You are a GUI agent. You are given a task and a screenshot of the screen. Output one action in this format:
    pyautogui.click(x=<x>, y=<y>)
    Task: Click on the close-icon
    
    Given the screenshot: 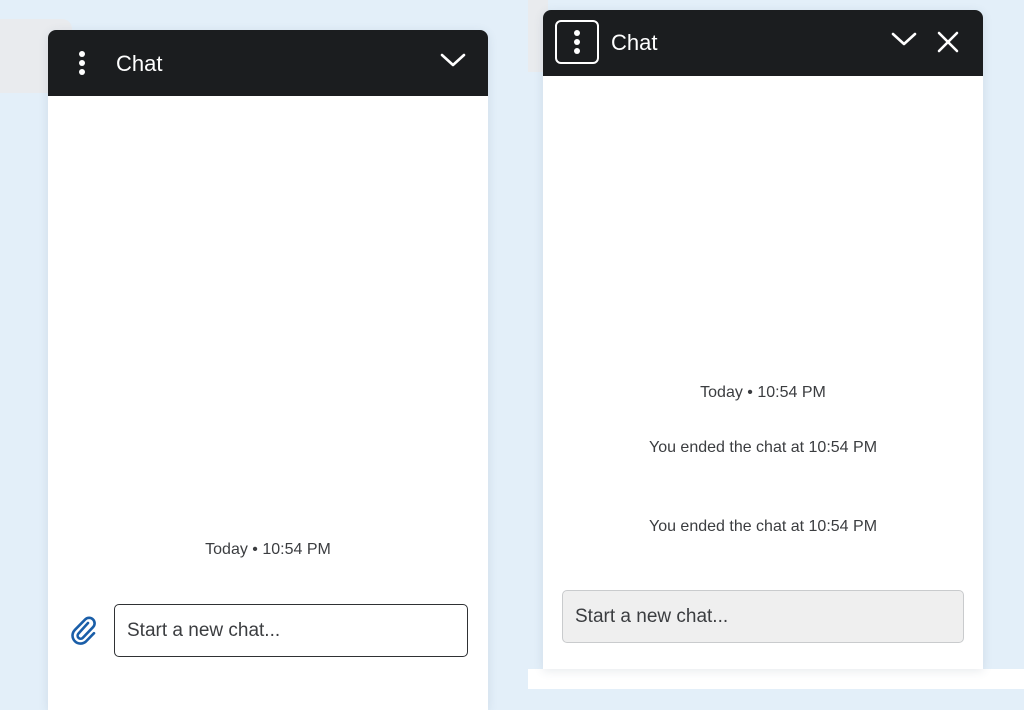 What is the action you would take?
    pyautogui.click(x=948, y=42)
    